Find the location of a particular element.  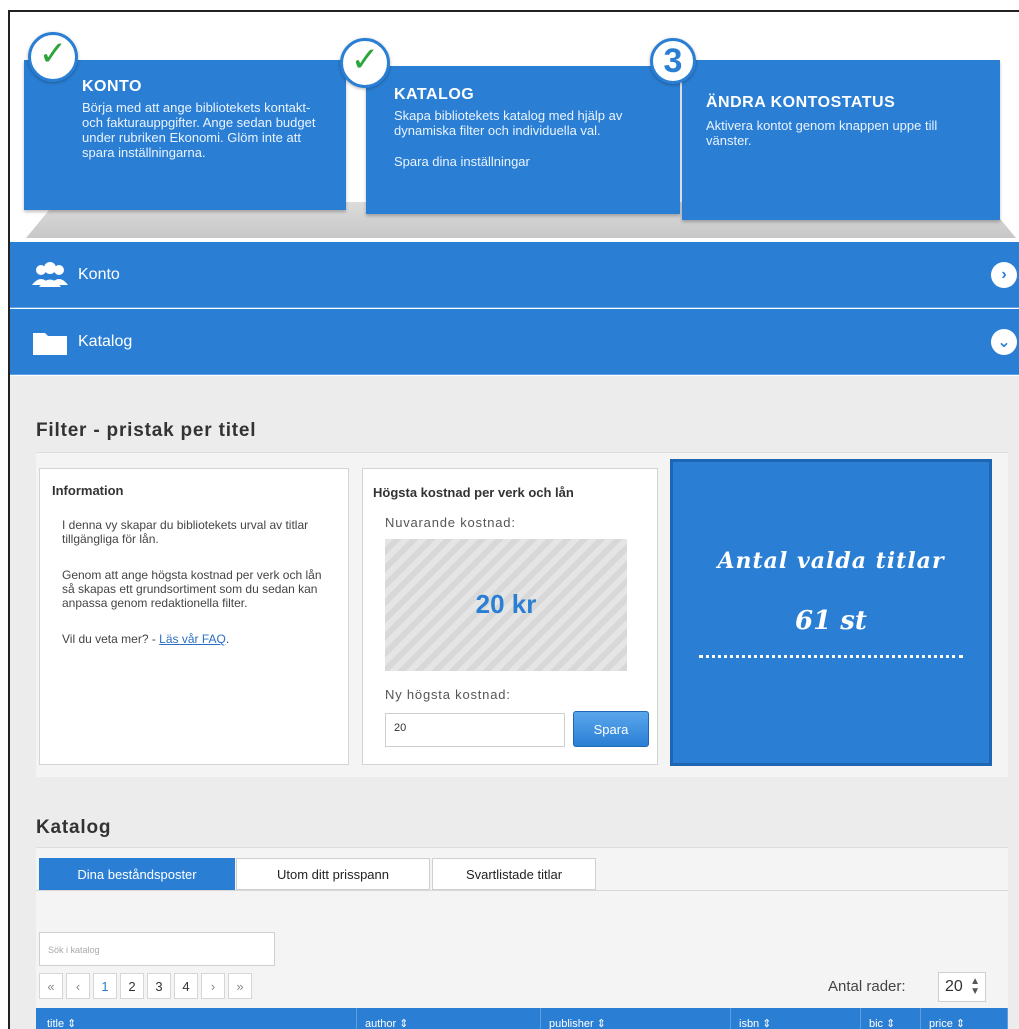

page-3-button: 3 is located at coordinates (159, 986).